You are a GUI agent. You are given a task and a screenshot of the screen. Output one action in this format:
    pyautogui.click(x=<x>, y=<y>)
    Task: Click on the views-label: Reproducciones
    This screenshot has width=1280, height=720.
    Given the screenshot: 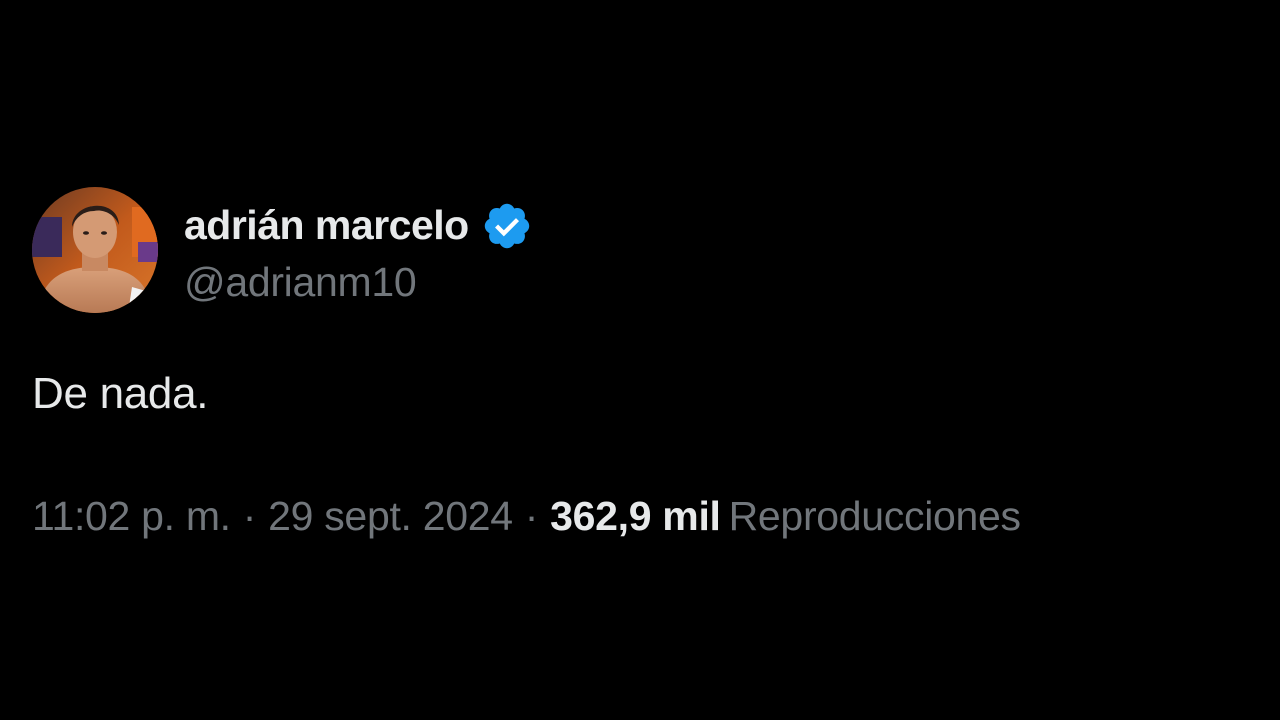 What is the action you would take?
    pyautogui.click(x=874, y=516)
    